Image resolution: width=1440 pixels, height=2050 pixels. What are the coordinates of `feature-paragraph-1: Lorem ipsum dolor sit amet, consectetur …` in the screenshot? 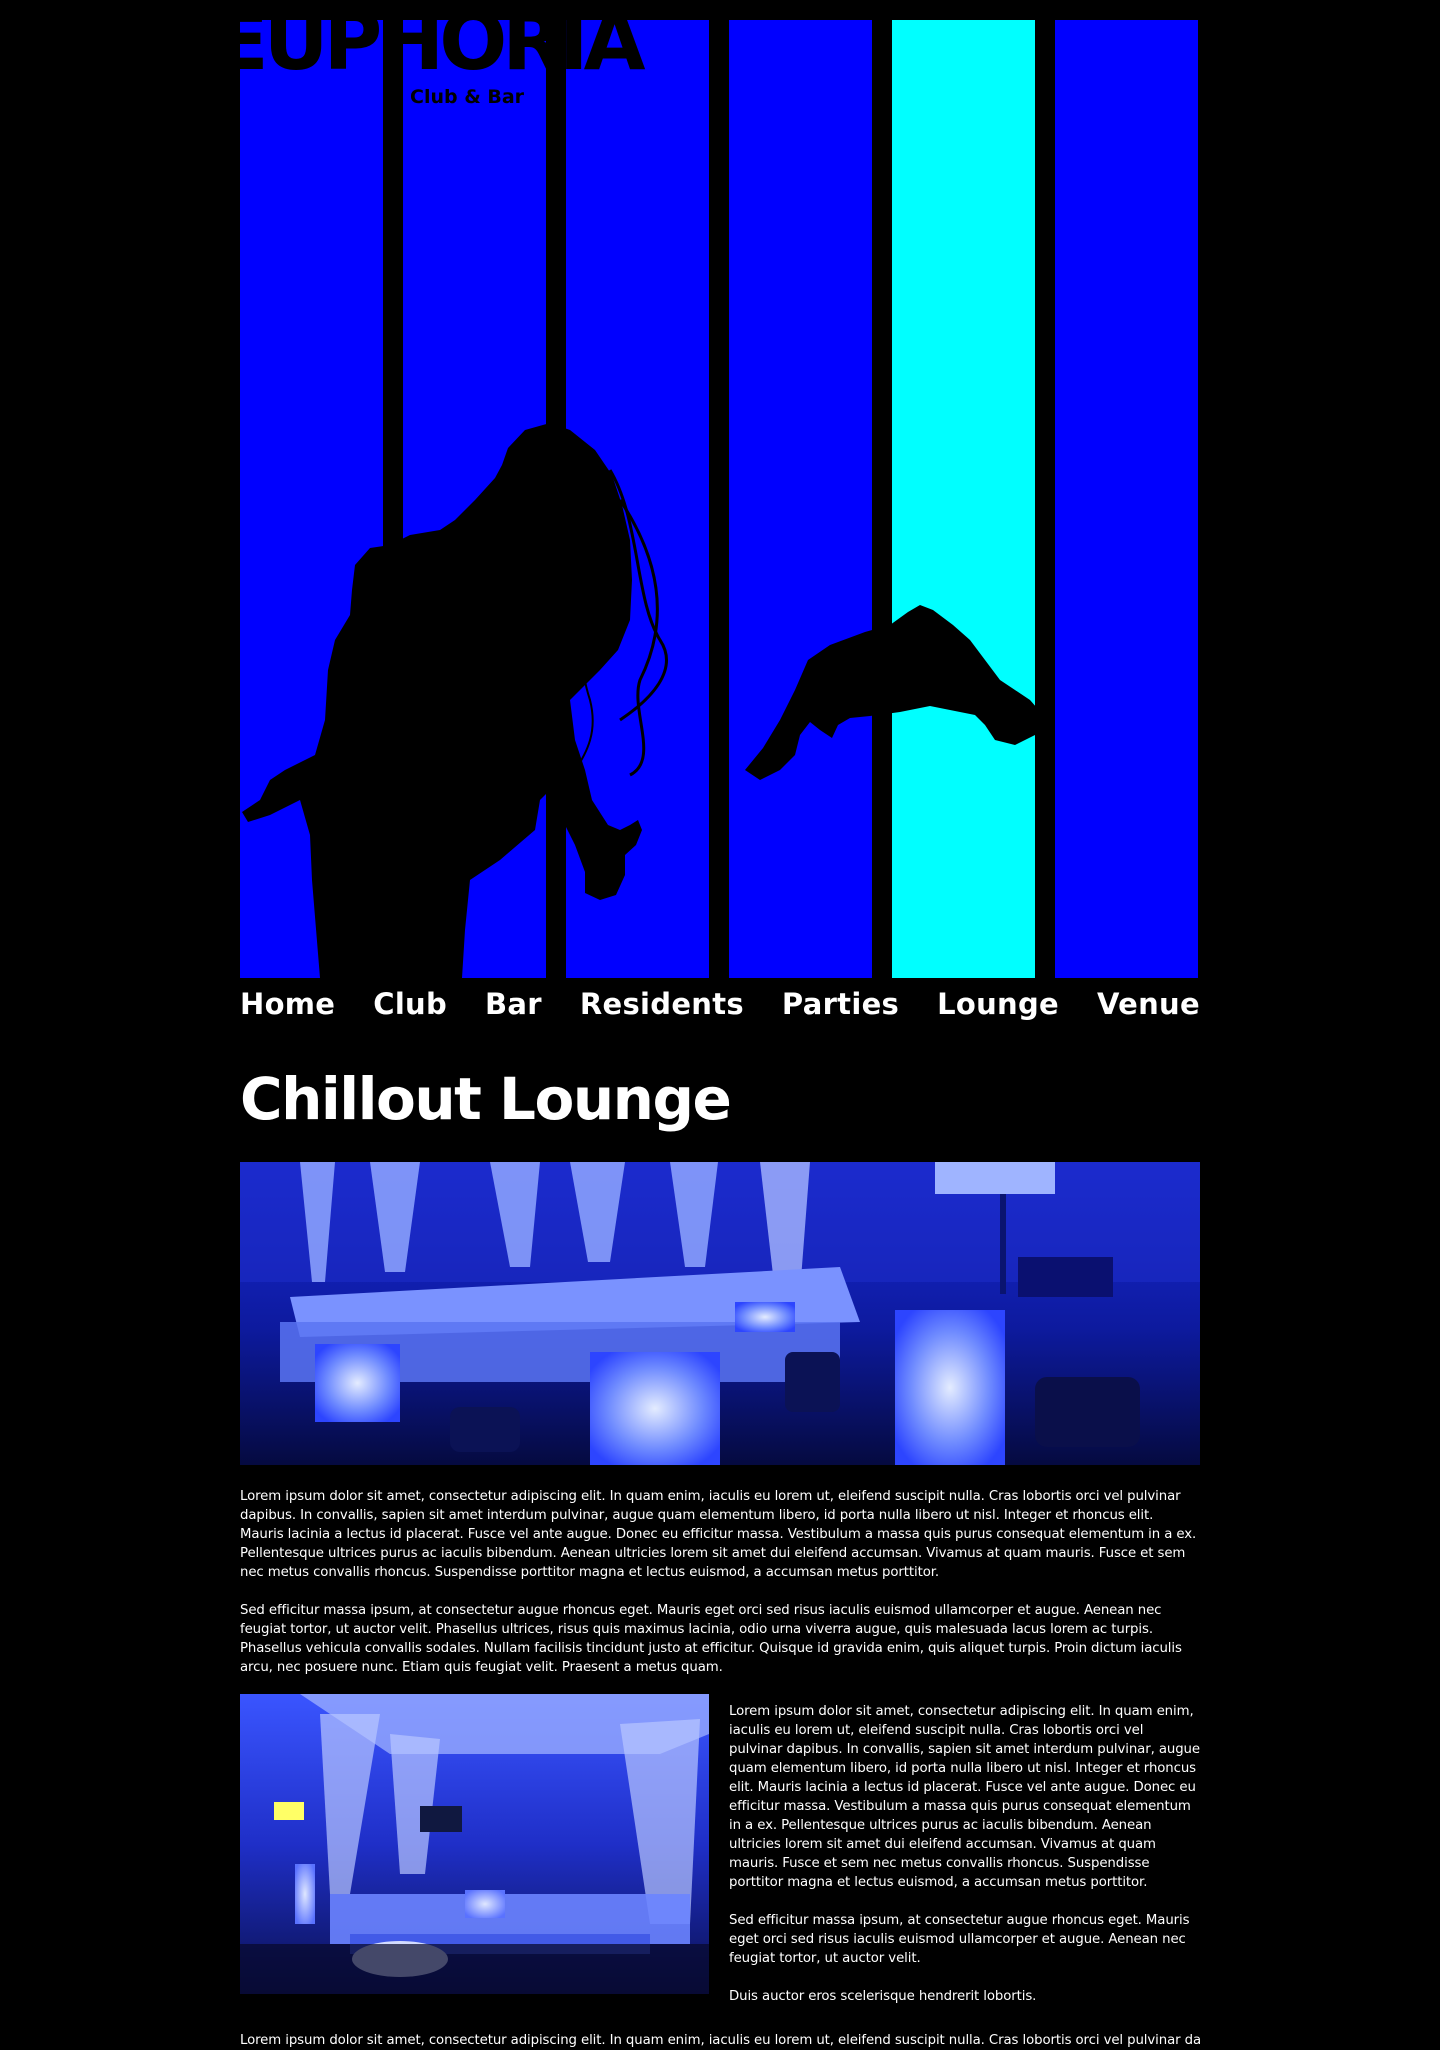 It's located at (964, 1797).